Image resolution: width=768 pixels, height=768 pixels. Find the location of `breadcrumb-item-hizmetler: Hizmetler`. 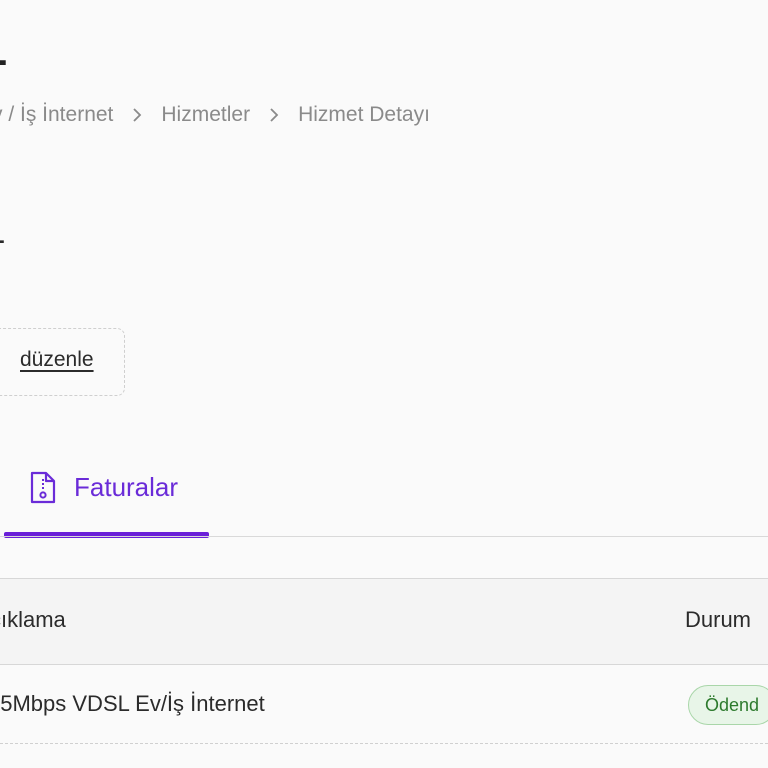

breadcrumb-item-hizmetler: Hizmetler is located at coordinates (205, 115).